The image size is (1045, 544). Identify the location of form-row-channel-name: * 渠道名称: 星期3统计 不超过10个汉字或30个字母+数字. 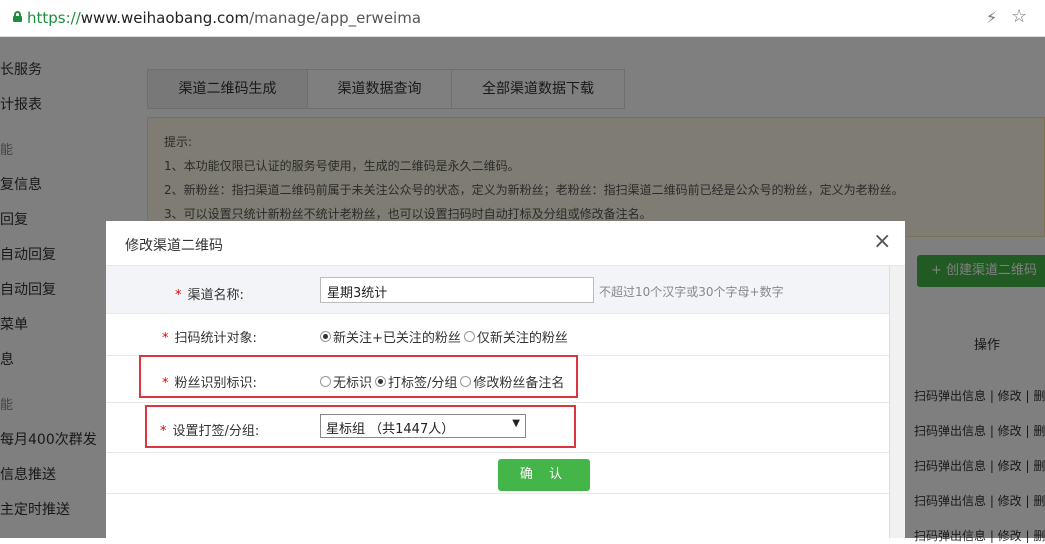
(497, 290).